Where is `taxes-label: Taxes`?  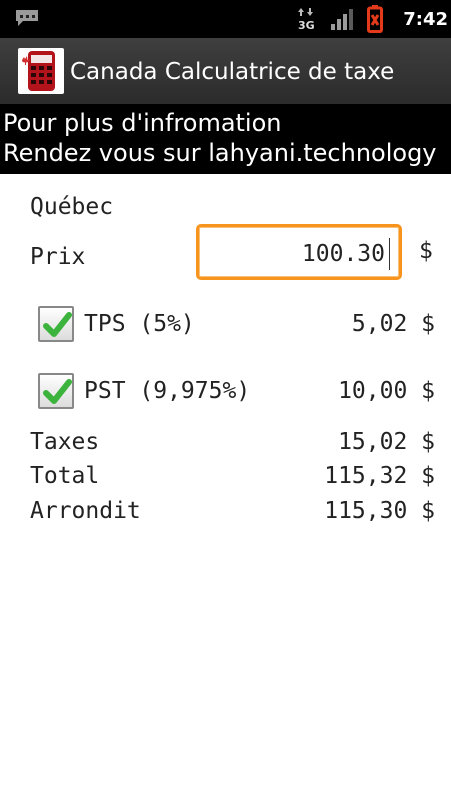 taxes-label: Taxes is located at coordinates (65, 442).